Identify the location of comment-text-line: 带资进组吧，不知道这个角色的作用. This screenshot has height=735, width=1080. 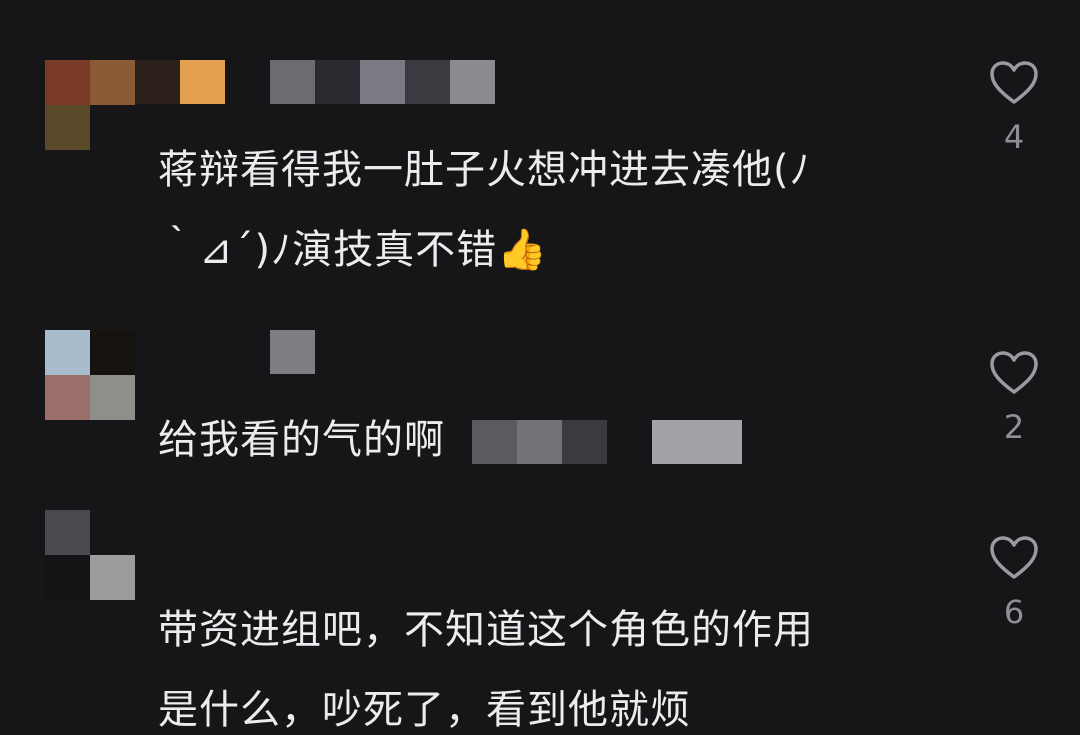
(486, 630).